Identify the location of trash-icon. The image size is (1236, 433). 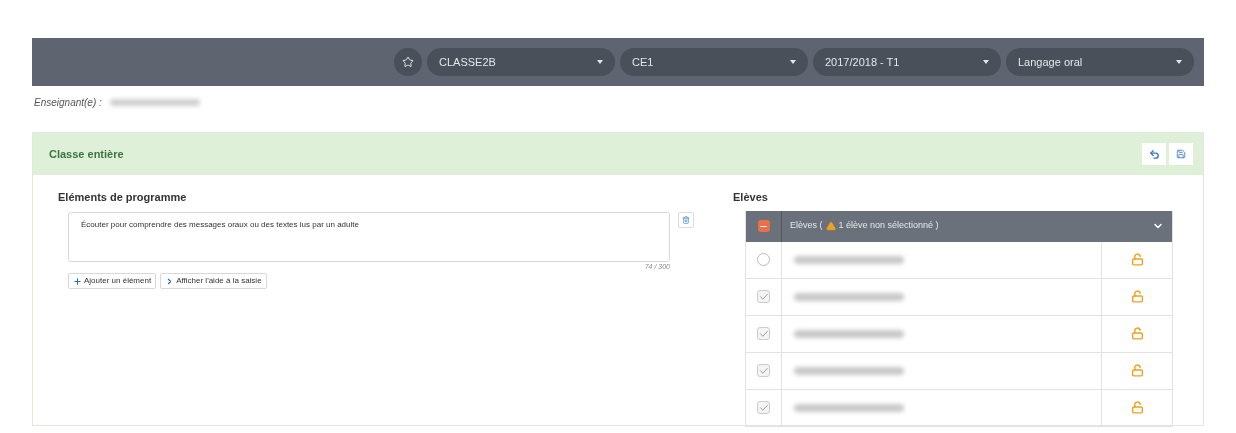
(686, 219).